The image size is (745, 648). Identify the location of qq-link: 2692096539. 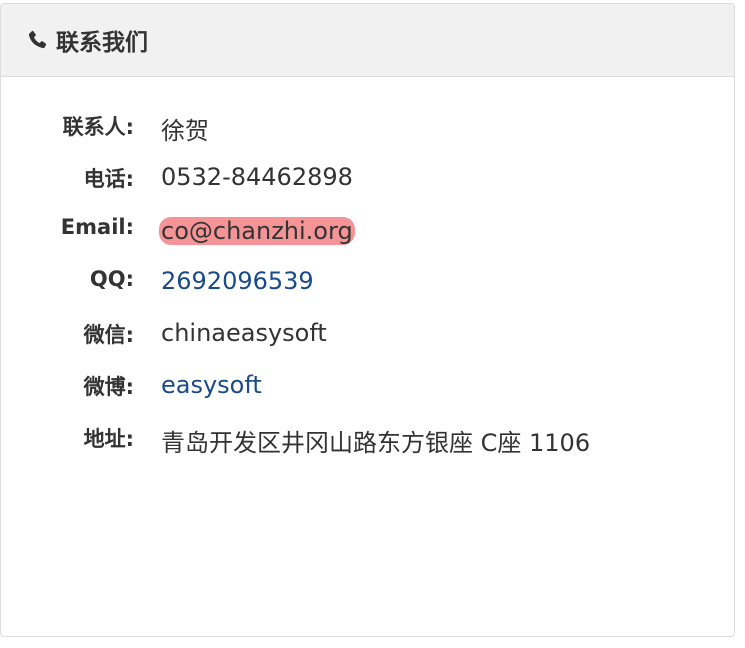
(237, 281).